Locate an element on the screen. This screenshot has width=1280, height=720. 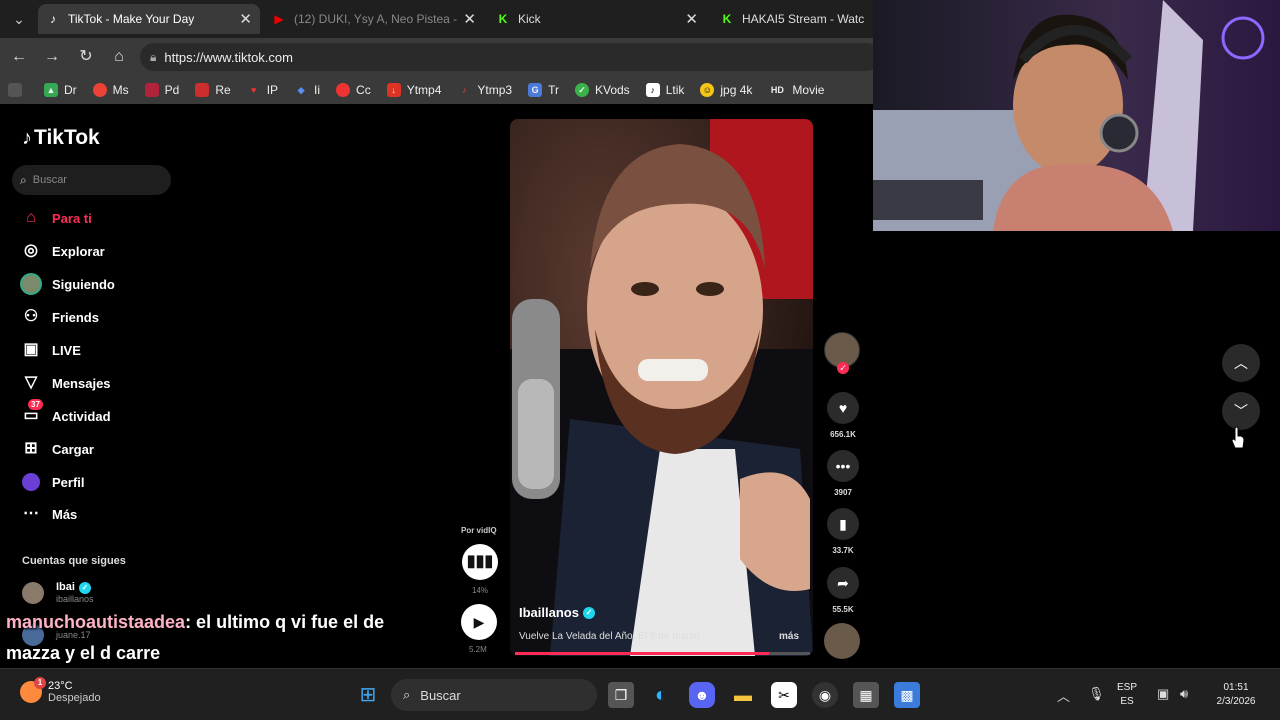
friends-icon: ⚇ is located at coordinates (31, 316).